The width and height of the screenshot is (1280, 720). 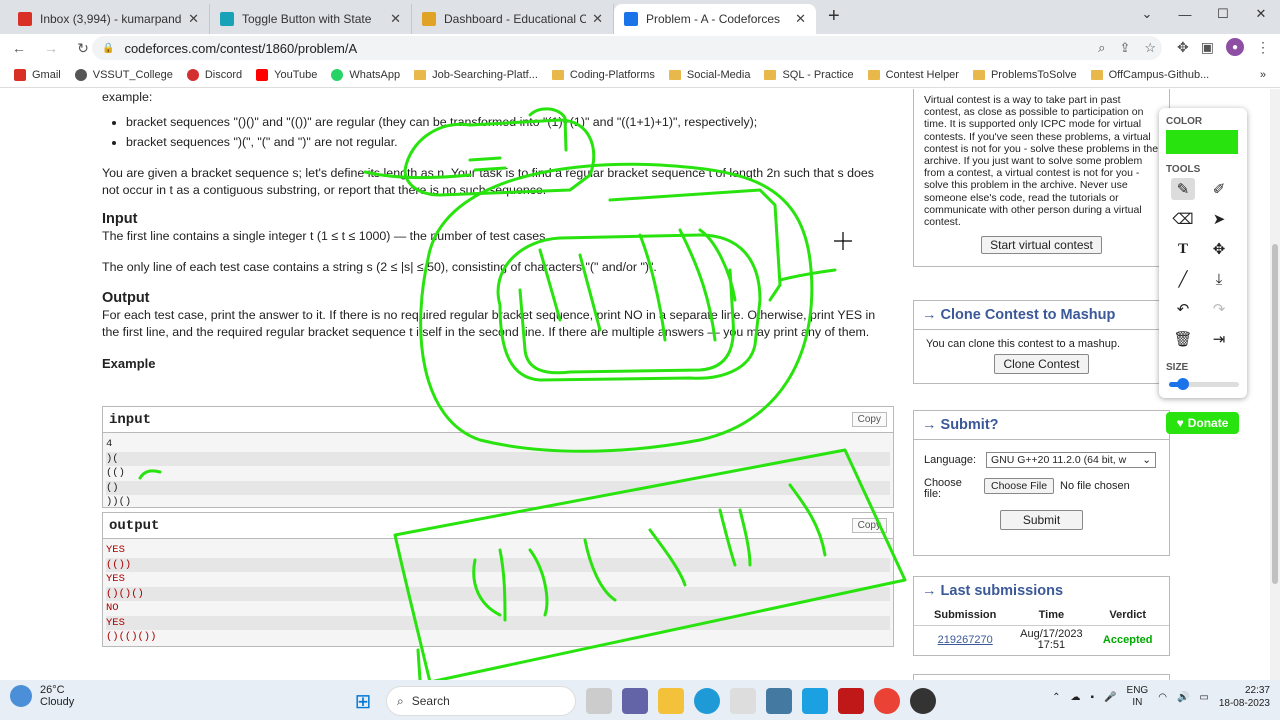 I want to click on clone-contest-button: Clone Contest, so click(x=1041, y=364).